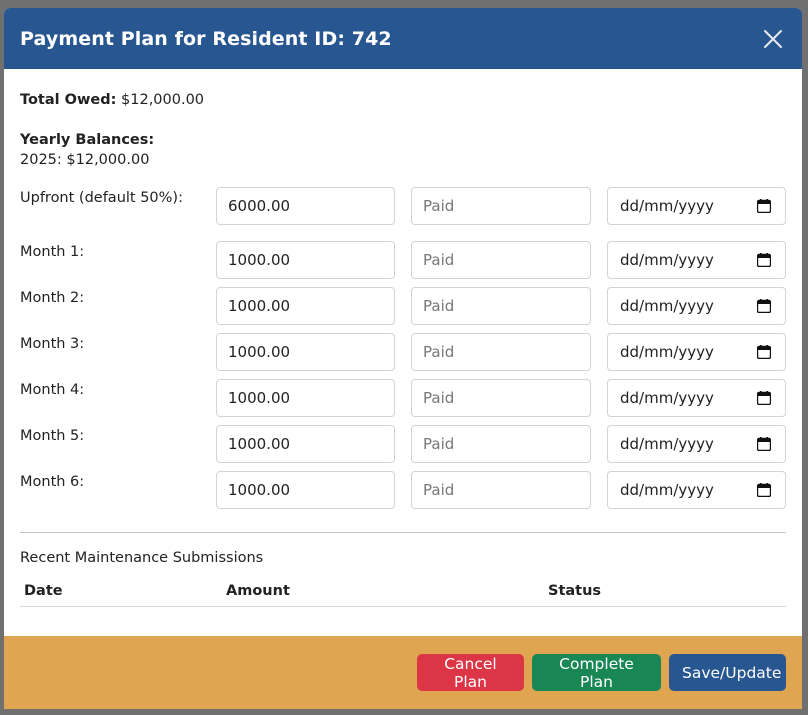  Describe the element at coordinates (383, 592) in the screenshot. I see `column-header-amount: Amount` at that location.